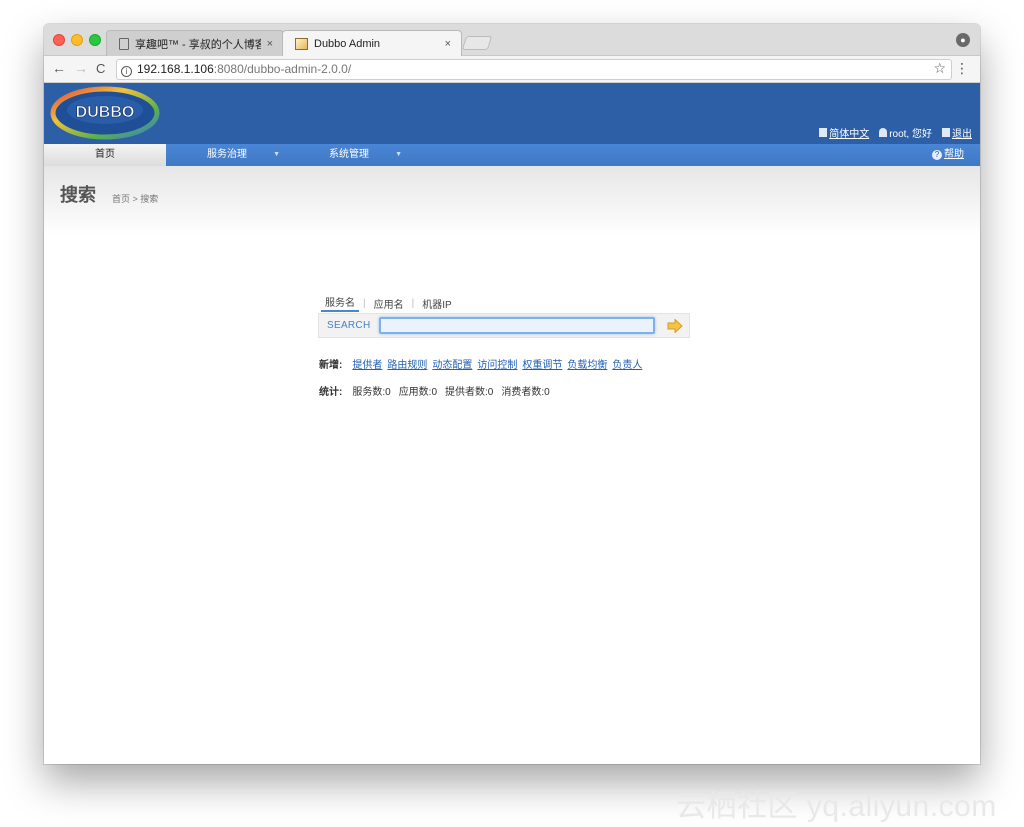 The width and height of the screenshot is (1024, 827). Describe the element at coordinates (77, 40) in the screenshot. I see `minimize-window-button` at that location.